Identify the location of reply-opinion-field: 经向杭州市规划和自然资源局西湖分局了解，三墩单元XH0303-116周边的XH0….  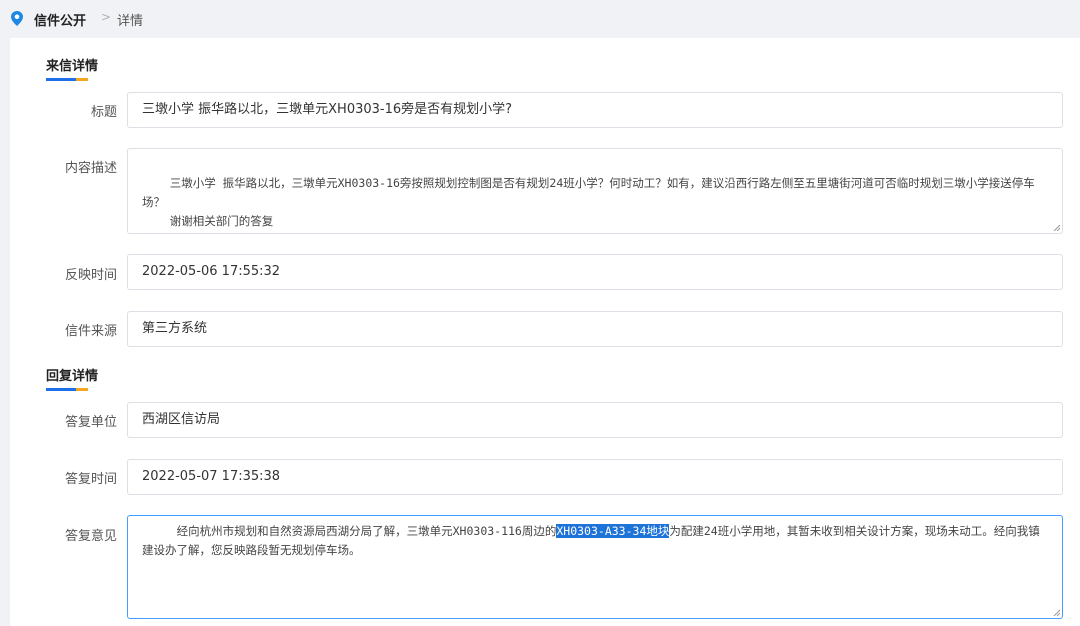
(595, 567).